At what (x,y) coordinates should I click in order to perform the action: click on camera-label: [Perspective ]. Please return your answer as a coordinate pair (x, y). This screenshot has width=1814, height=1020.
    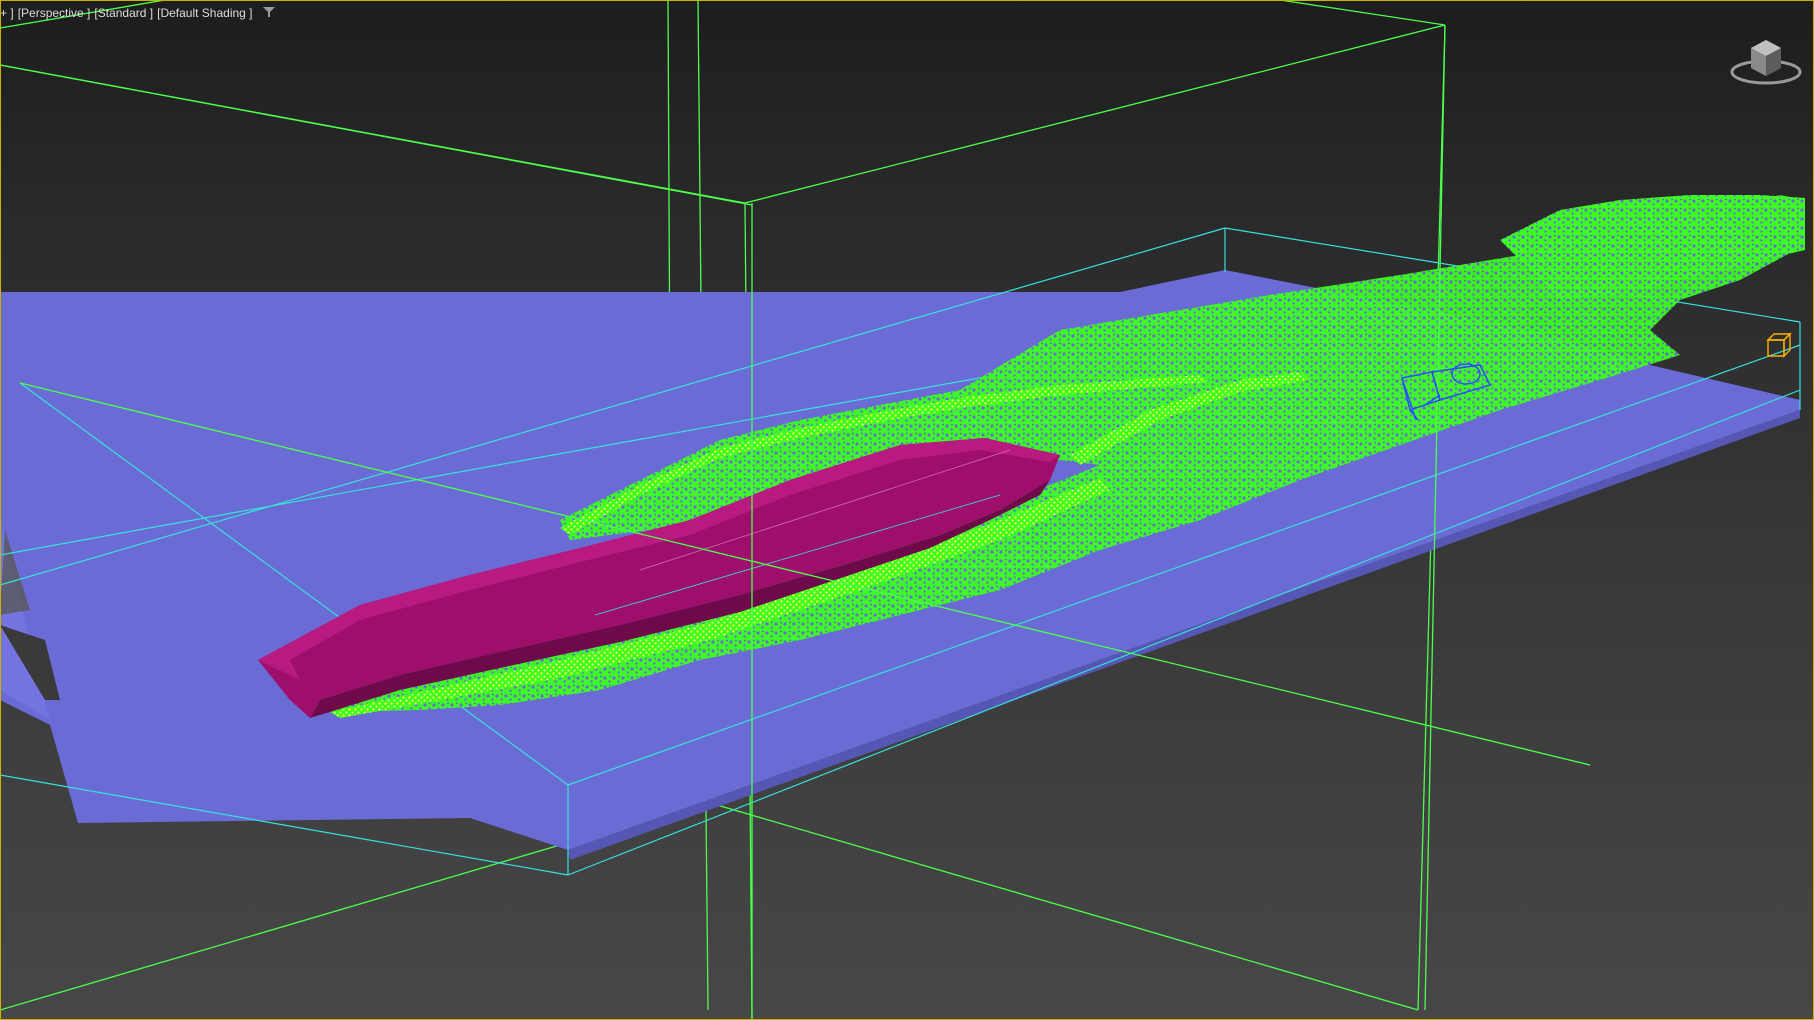
    Looking at the image, I should click on (54, 13).